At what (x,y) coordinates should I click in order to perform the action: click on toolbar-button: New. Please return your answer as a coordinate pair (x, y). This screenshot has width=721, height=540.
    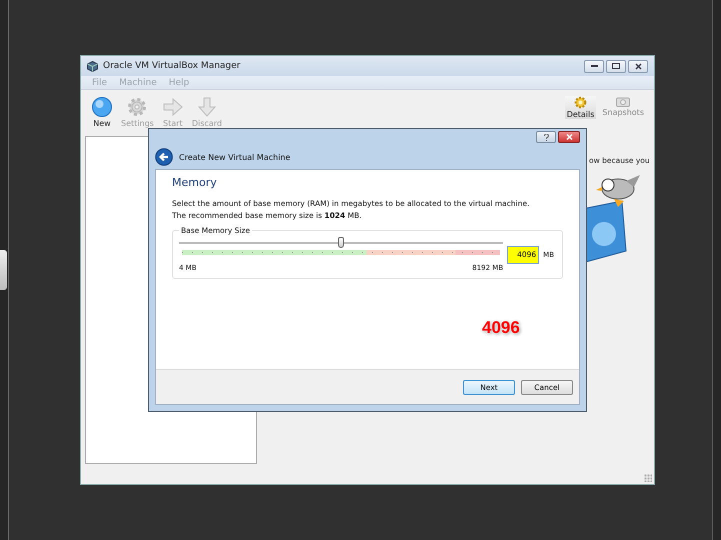
    Looking at the image, I should click on (102, 112).